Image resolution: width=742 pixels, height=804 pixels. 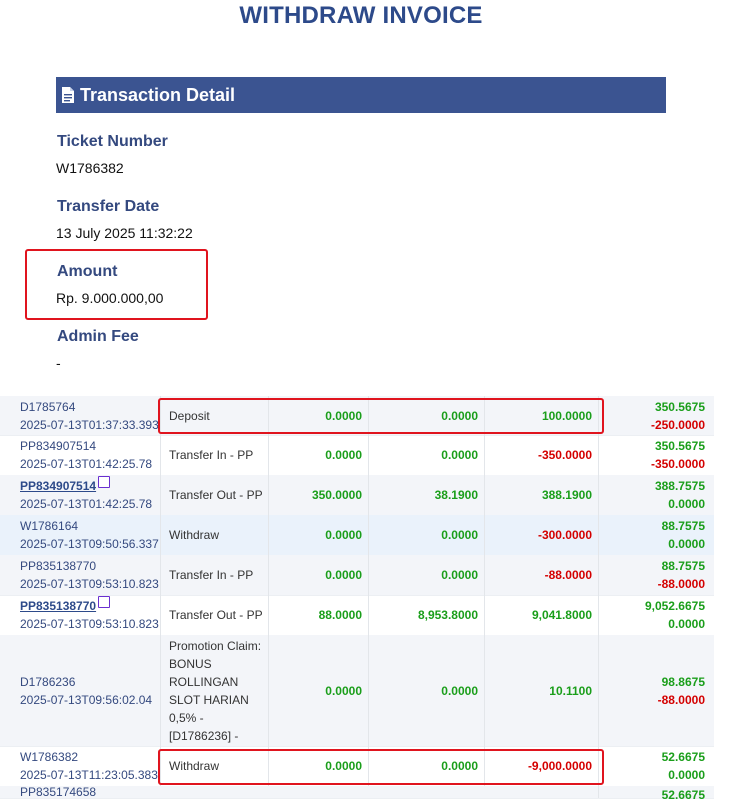 I want to click on table-row: PP835174658 52.6675, so click(x=357, y=793).